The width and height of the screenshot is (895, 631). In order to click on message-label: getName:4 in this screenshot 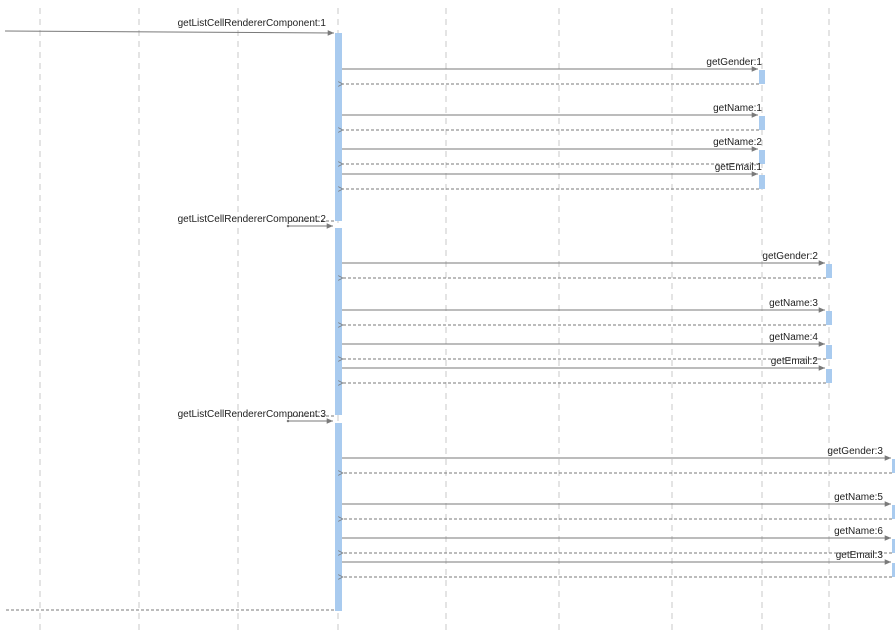, I will do `click(793, 337)`.